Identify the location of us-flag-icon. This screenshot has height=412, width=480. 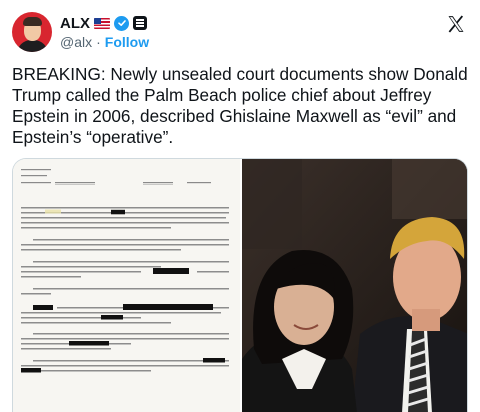
(102, 23).